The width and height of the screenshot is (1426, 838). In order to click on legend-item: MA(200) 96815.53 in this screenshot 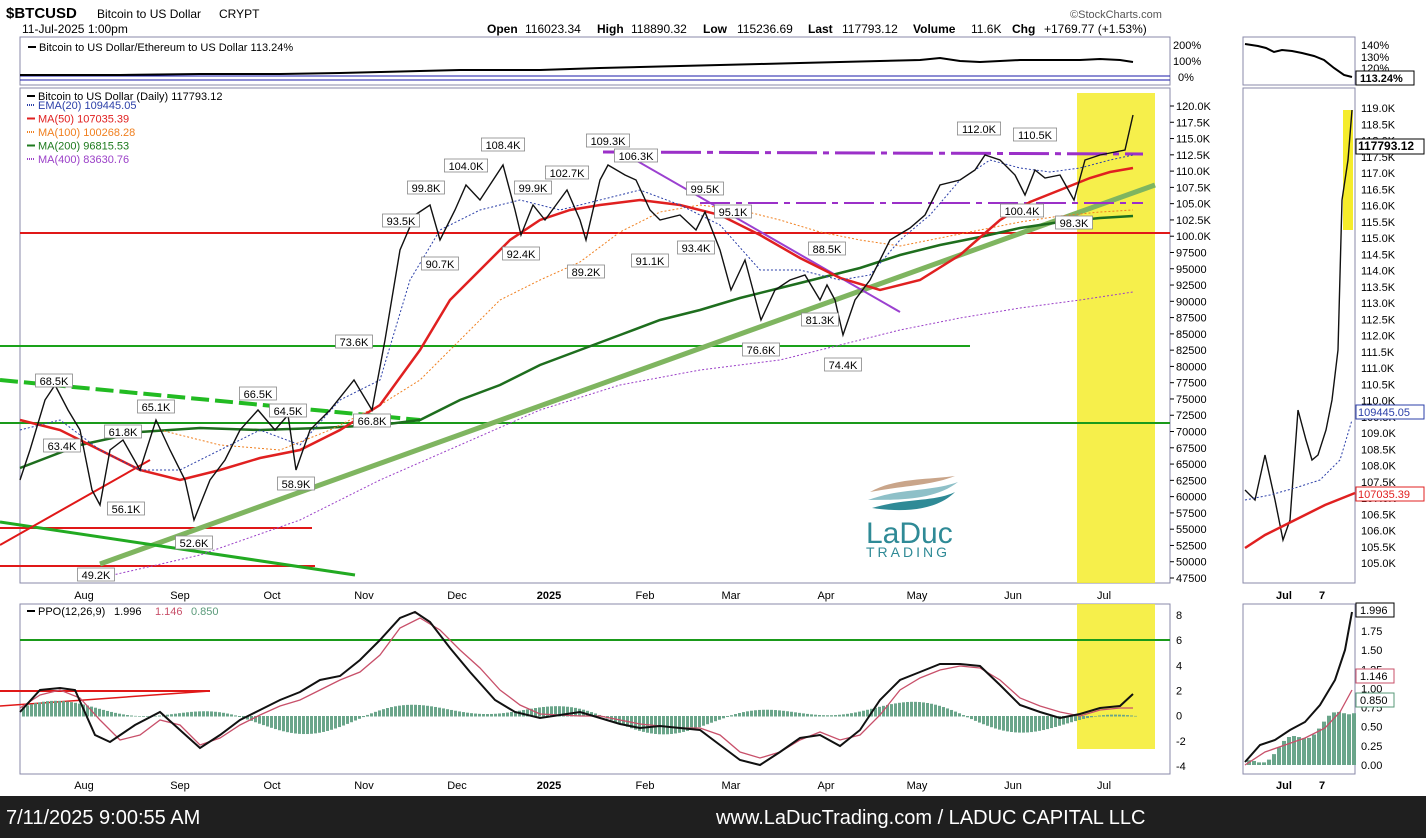, I will do `click(83, 147)`.